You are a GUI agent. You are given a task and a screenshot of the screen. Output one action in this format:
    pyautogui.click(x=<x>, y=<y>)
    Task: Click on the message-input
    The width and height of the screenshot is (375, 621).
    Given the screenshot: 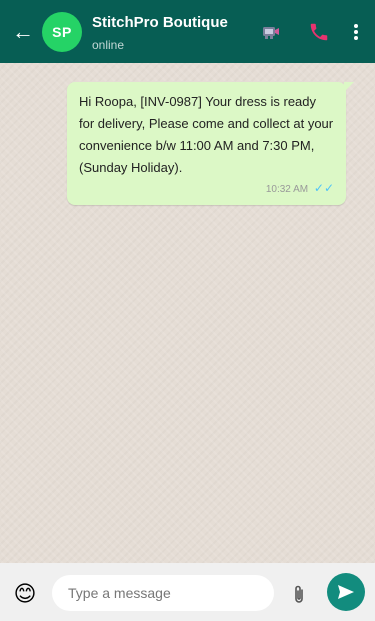 What is the action you would take?
    pyautogui.click(x=163, y=593)
    